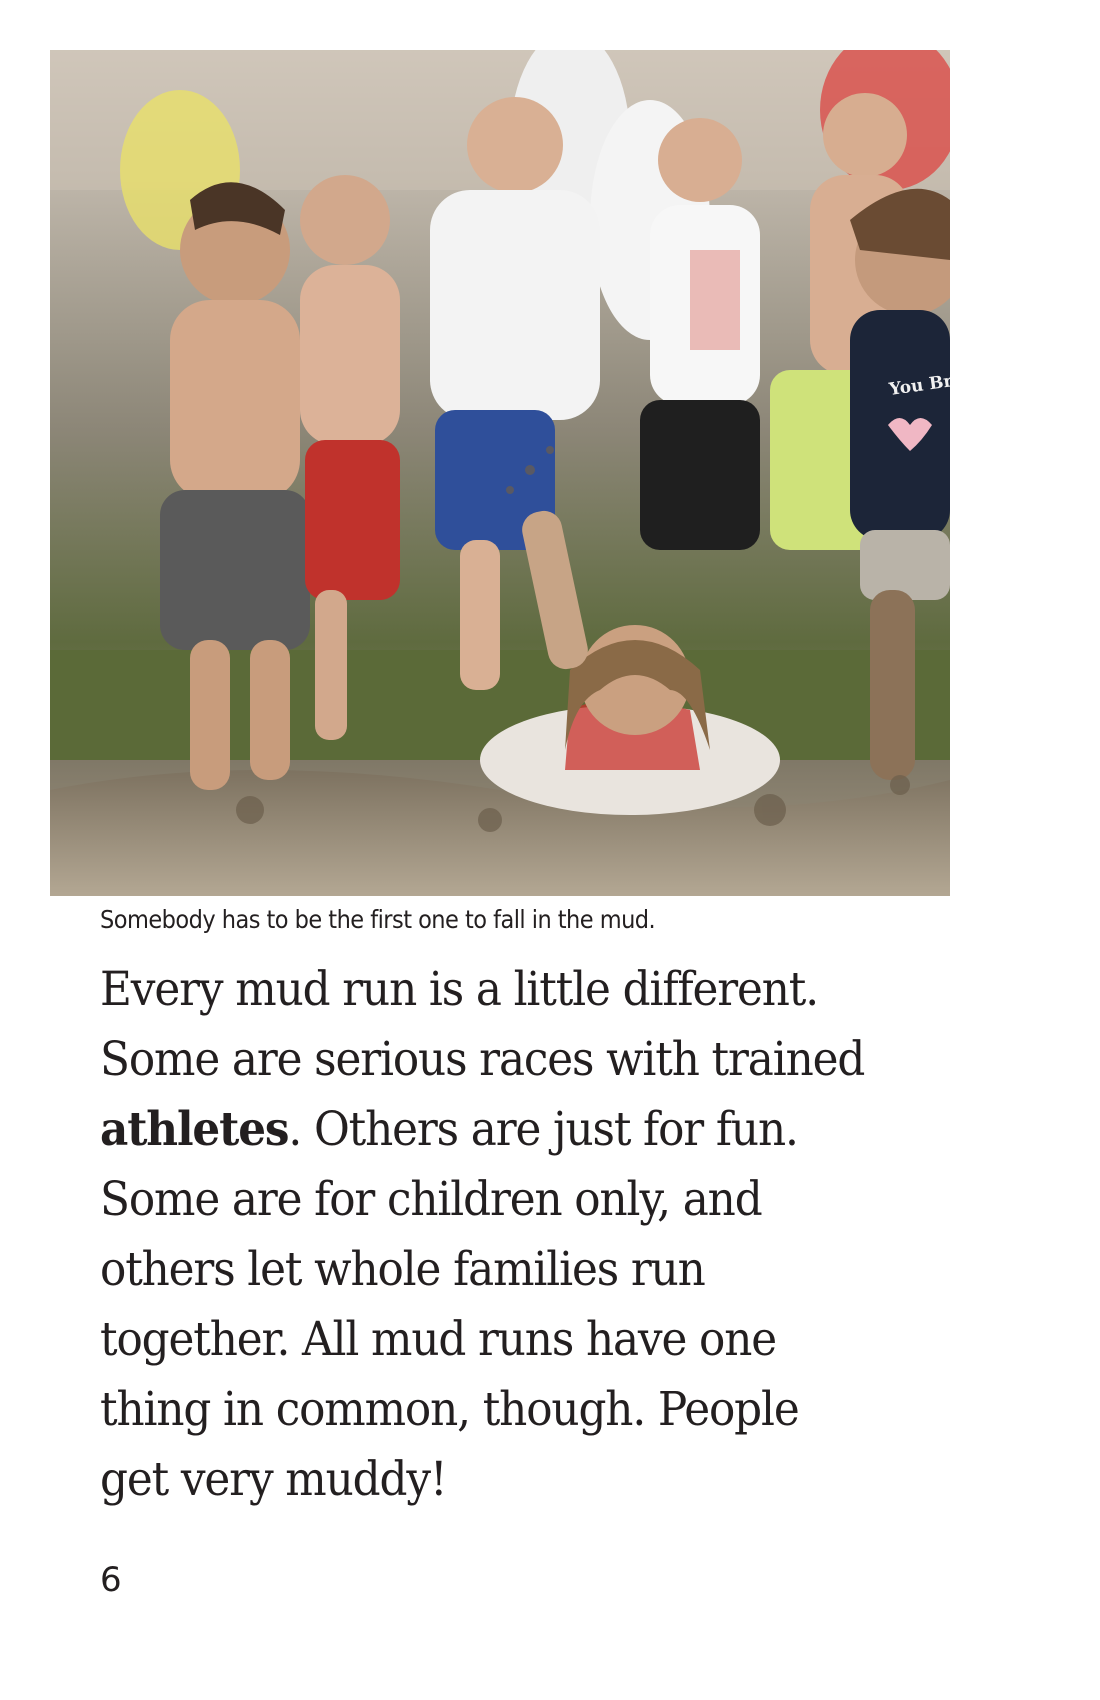 The height and width of the screenshot is (1700, 1100). I want to click on paragraph-line: thing in common, though. People, so click(450, 1409).